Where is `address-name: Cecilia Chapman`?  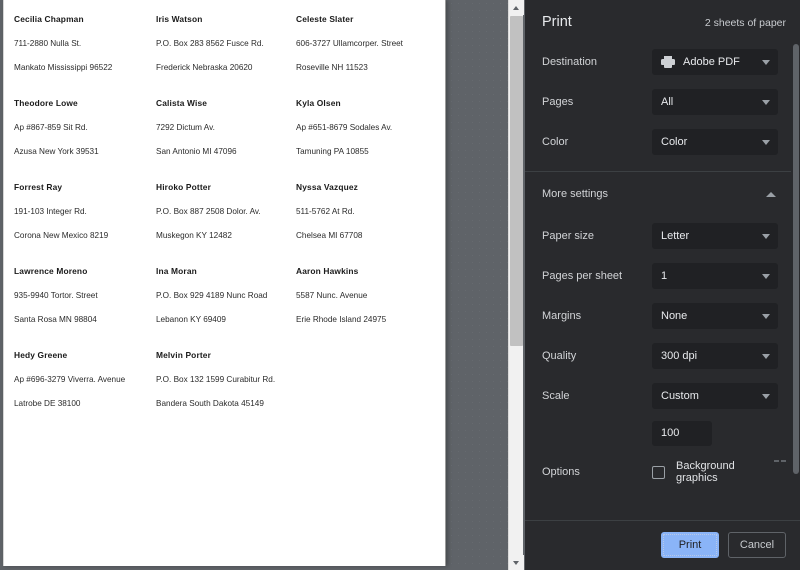 address-name: Cecilia Chapman is located at coordinates (49, 19).